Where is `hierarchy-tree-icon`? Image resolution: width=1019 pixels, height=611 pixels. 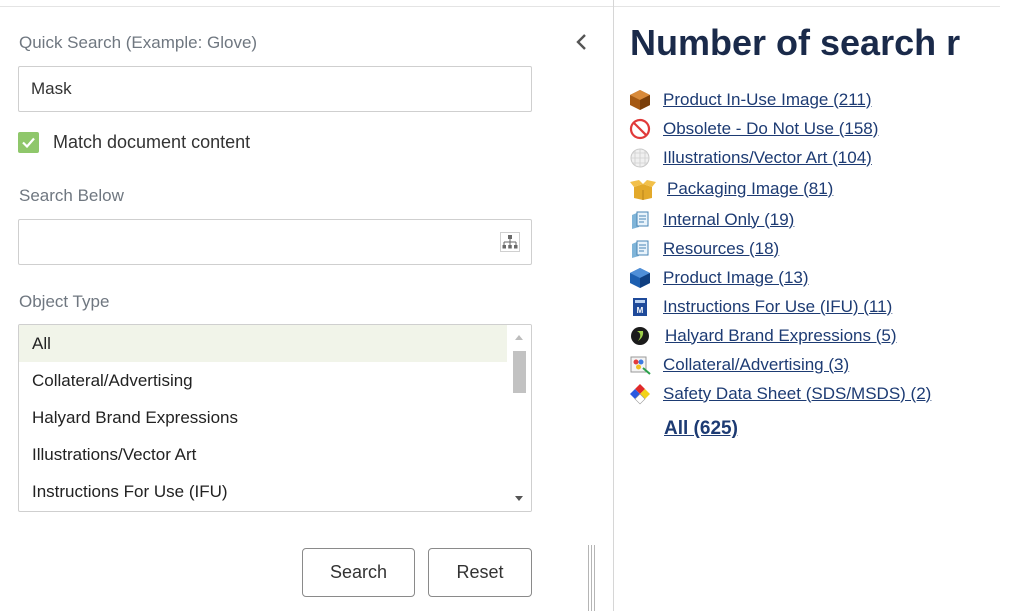 hierarchy-tree-icon is located at coordinates (510, 242).